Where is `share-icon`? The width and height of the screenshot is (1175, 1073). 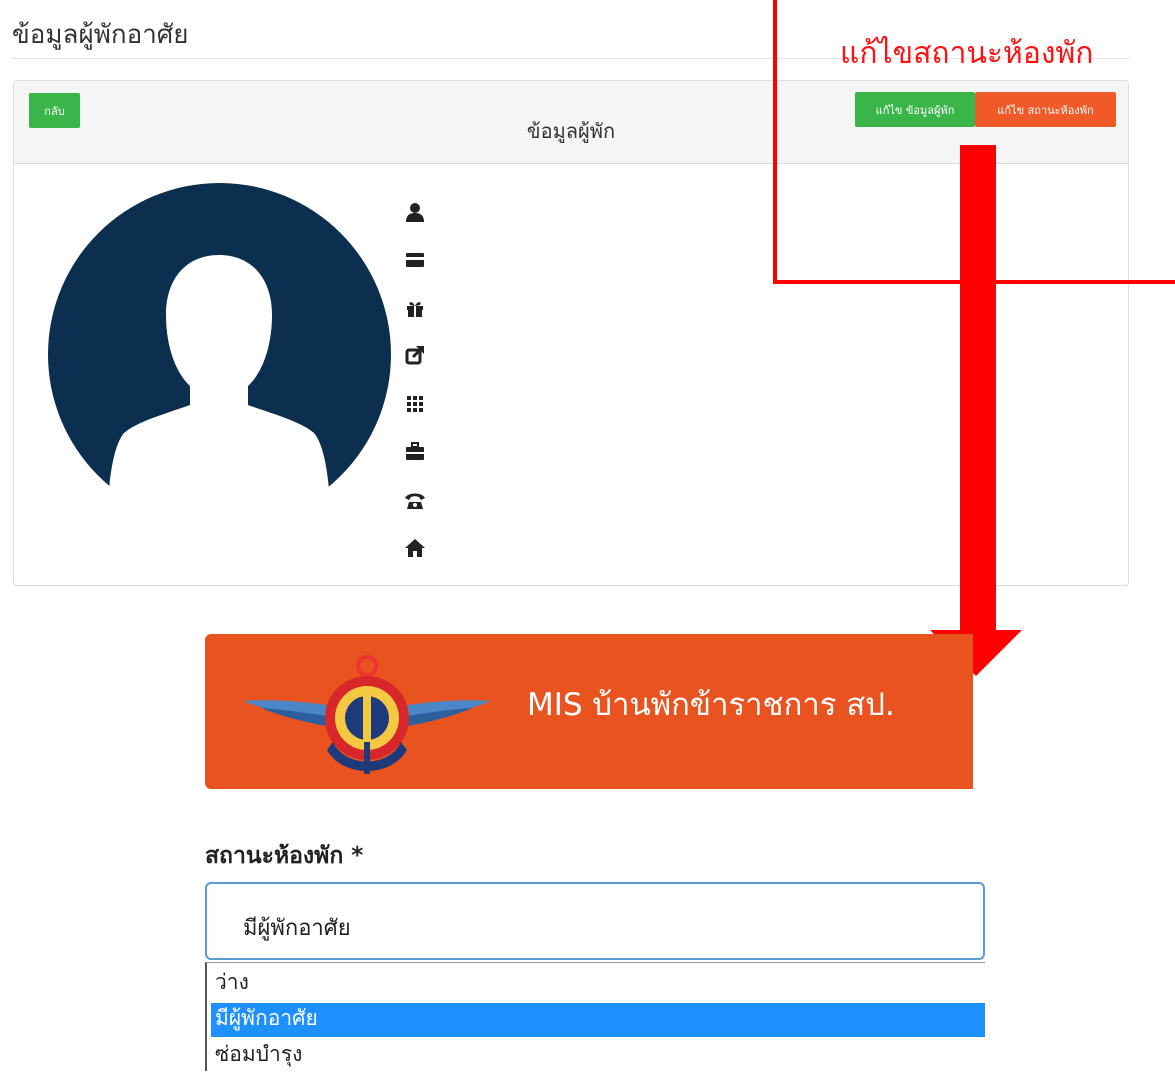 share-icon is located at coordinates (415, 355).